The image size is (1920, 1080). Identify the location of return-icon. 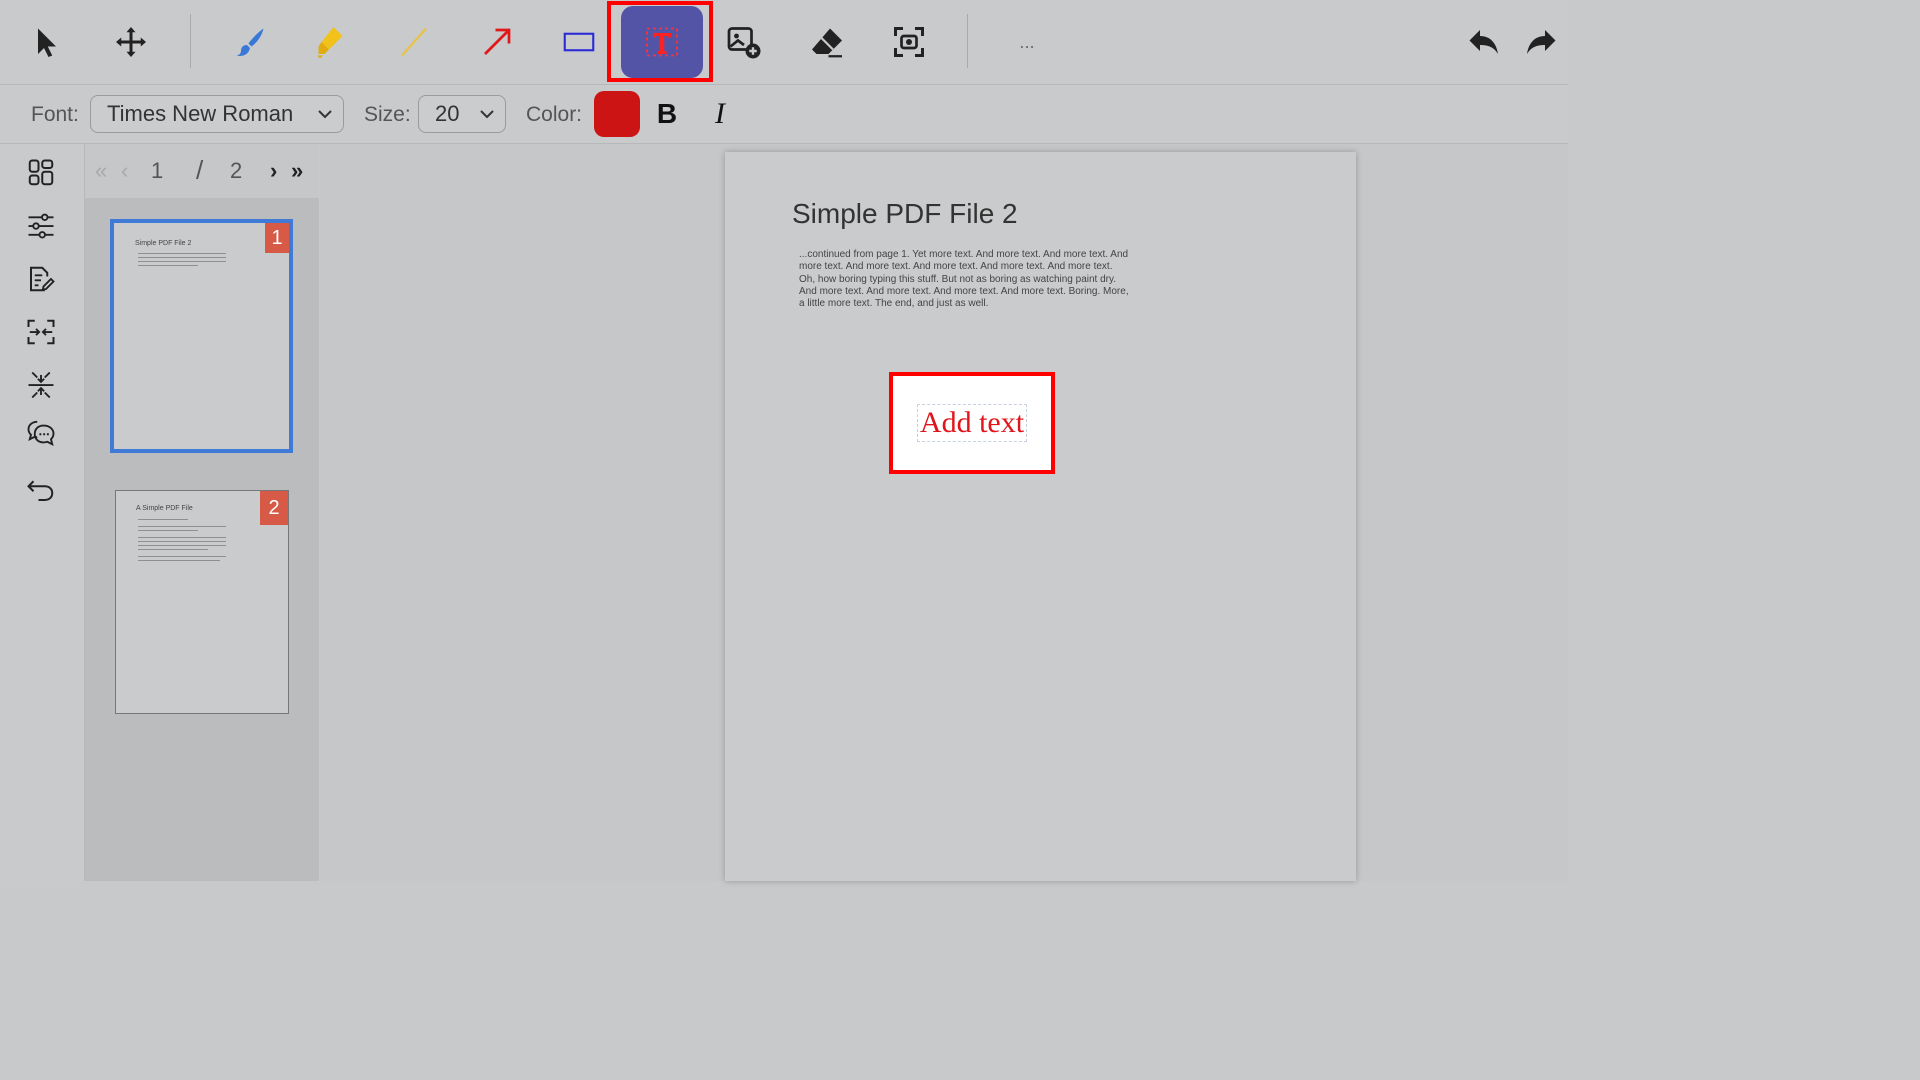
(40, 490).